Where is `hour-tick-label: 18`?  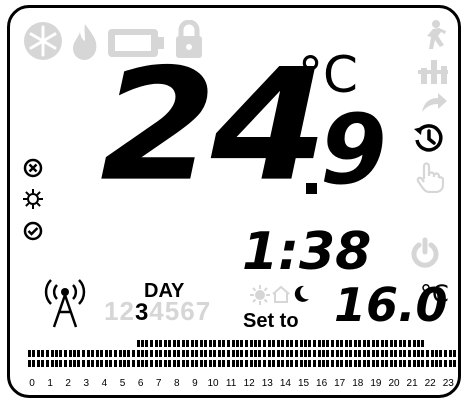 hour-tick-label: 18 is located at coordinates (358, 383).